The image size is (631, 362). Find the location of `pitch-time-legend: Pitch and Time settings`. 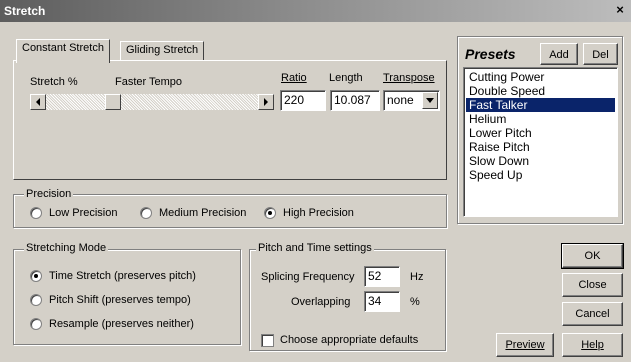

pitch-time-legend: Pitch and Time settings is located at coordinates (315, 248).